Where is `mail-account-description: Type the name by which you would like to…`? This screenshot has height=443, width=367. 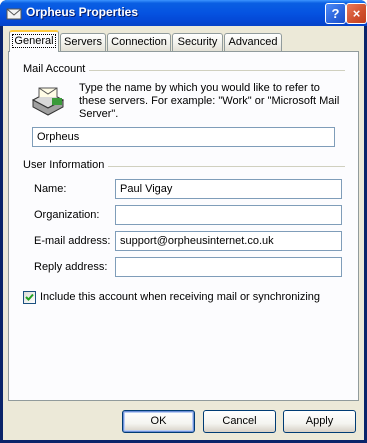 mail-account-description: Type the name by which you would like to… is located at coordinates (209, 101).